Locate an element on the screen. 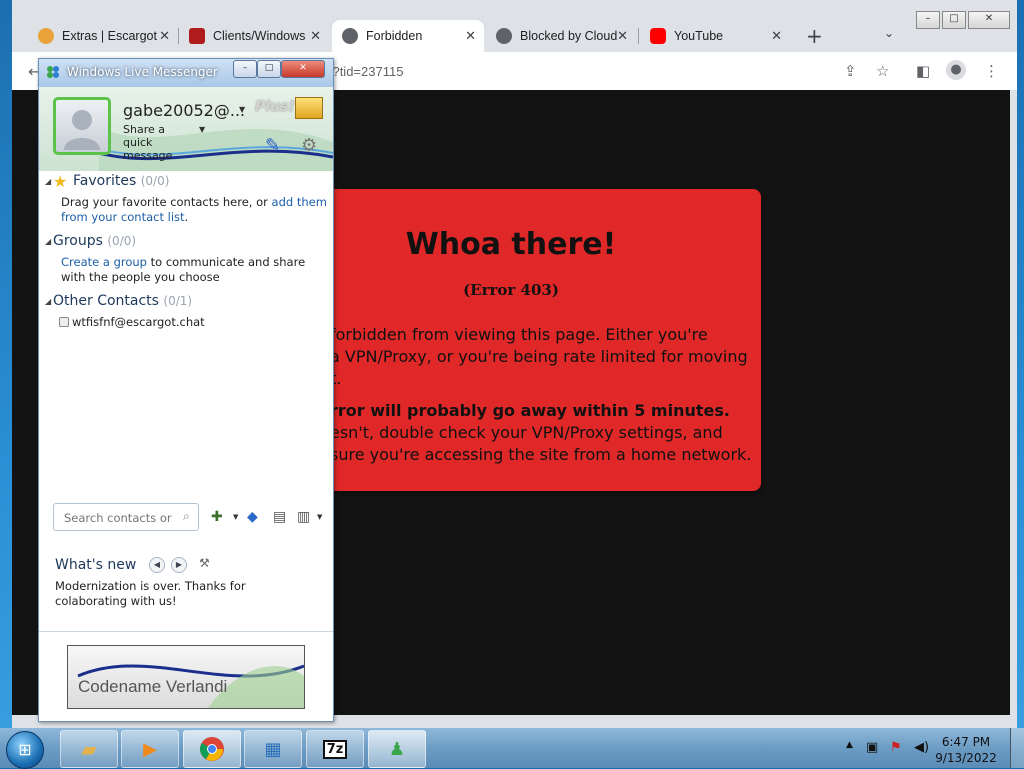 The image size is (1024, 769). tools-icon: ✎ is located at coordinates (272, 145).